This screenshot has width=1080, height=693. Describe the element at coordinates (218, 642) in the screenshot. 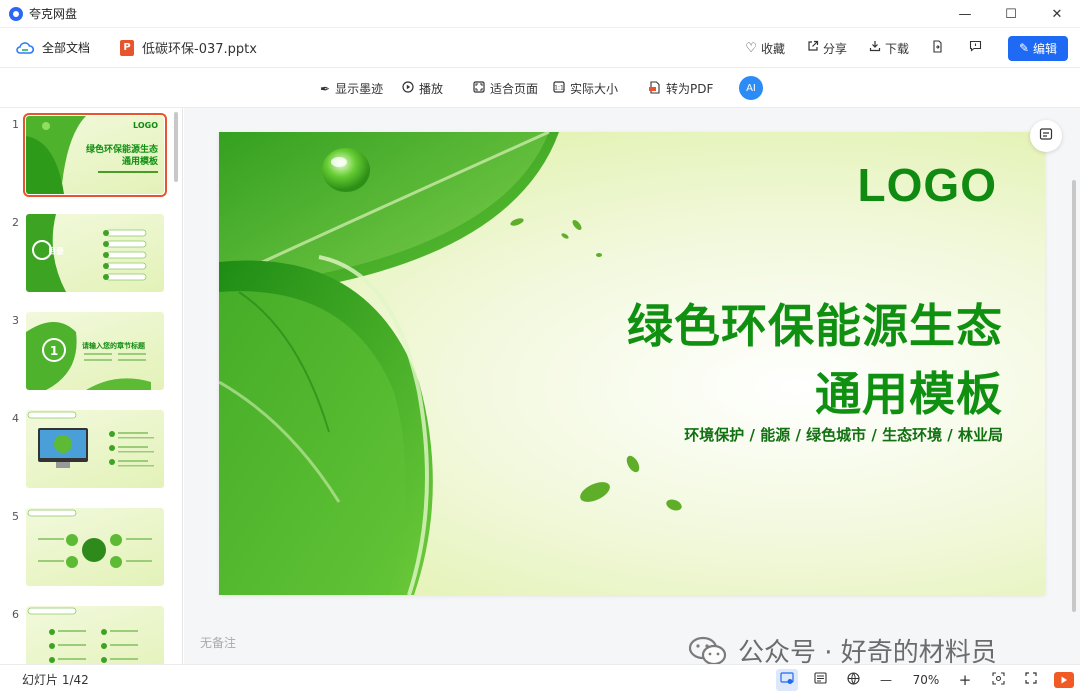

I see `speaker-notes: 无备注` at that location.